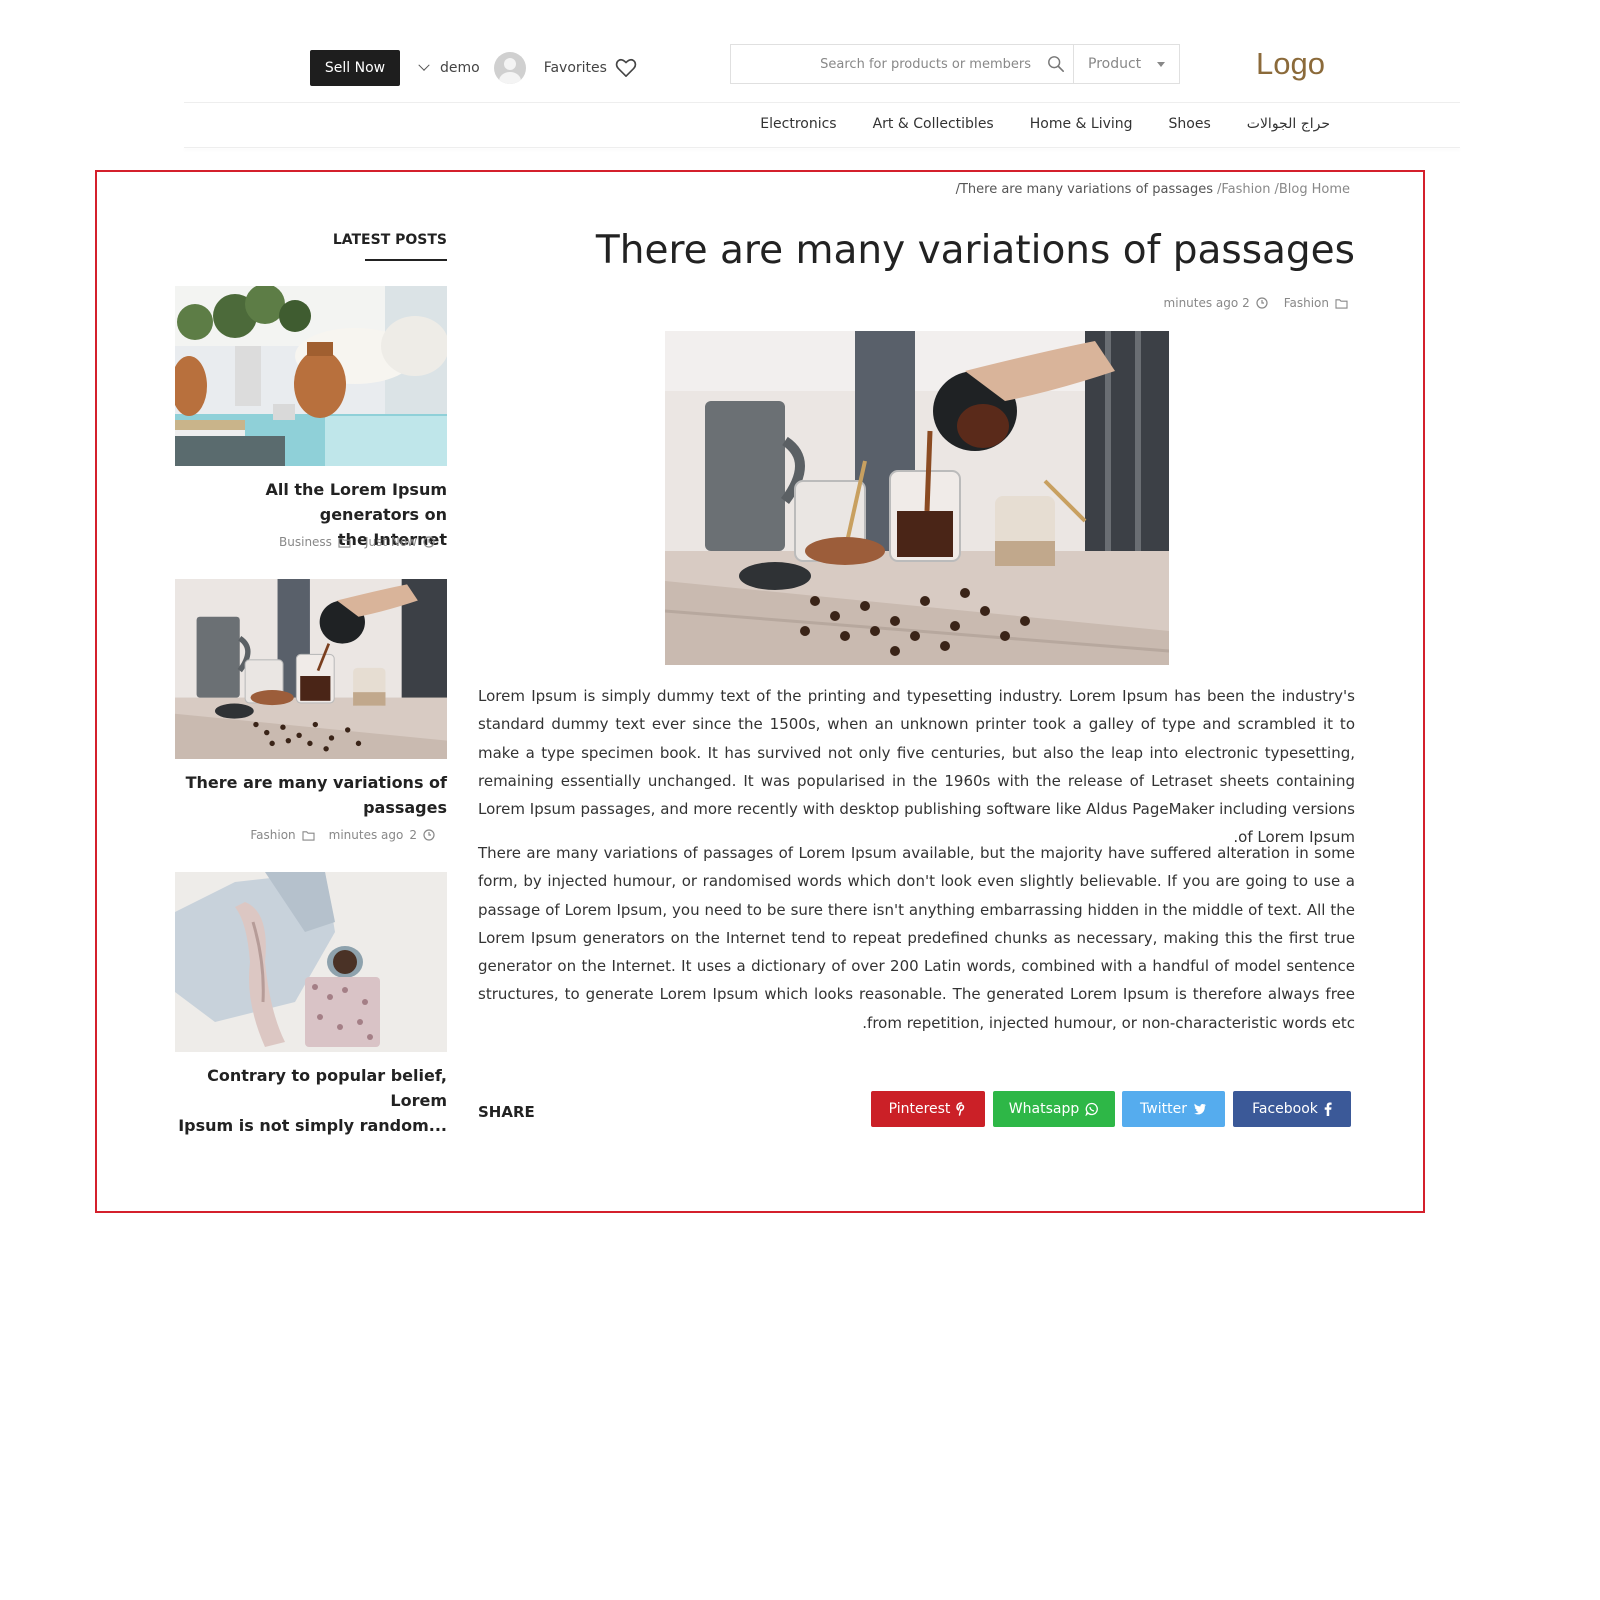  What do you see at coordinates (1199, 1109) in the screenshot?
I see `twitter-icon` at bounding box center [1199, 1109].